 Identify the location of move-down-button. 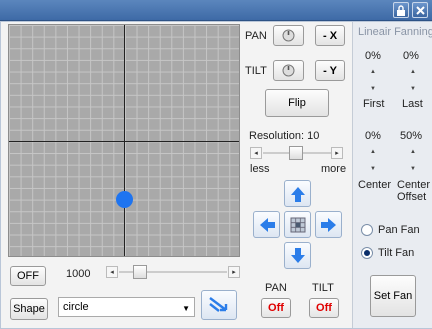
(297, 255).